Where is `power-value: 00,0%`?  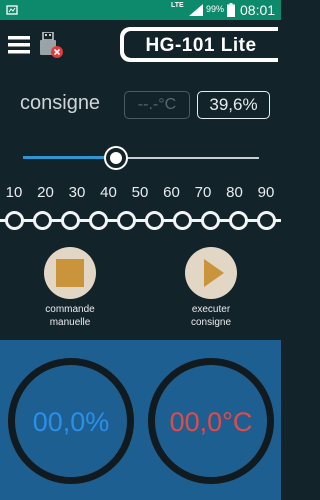
power-value: 00,0% is located at coordinates (71, 422).